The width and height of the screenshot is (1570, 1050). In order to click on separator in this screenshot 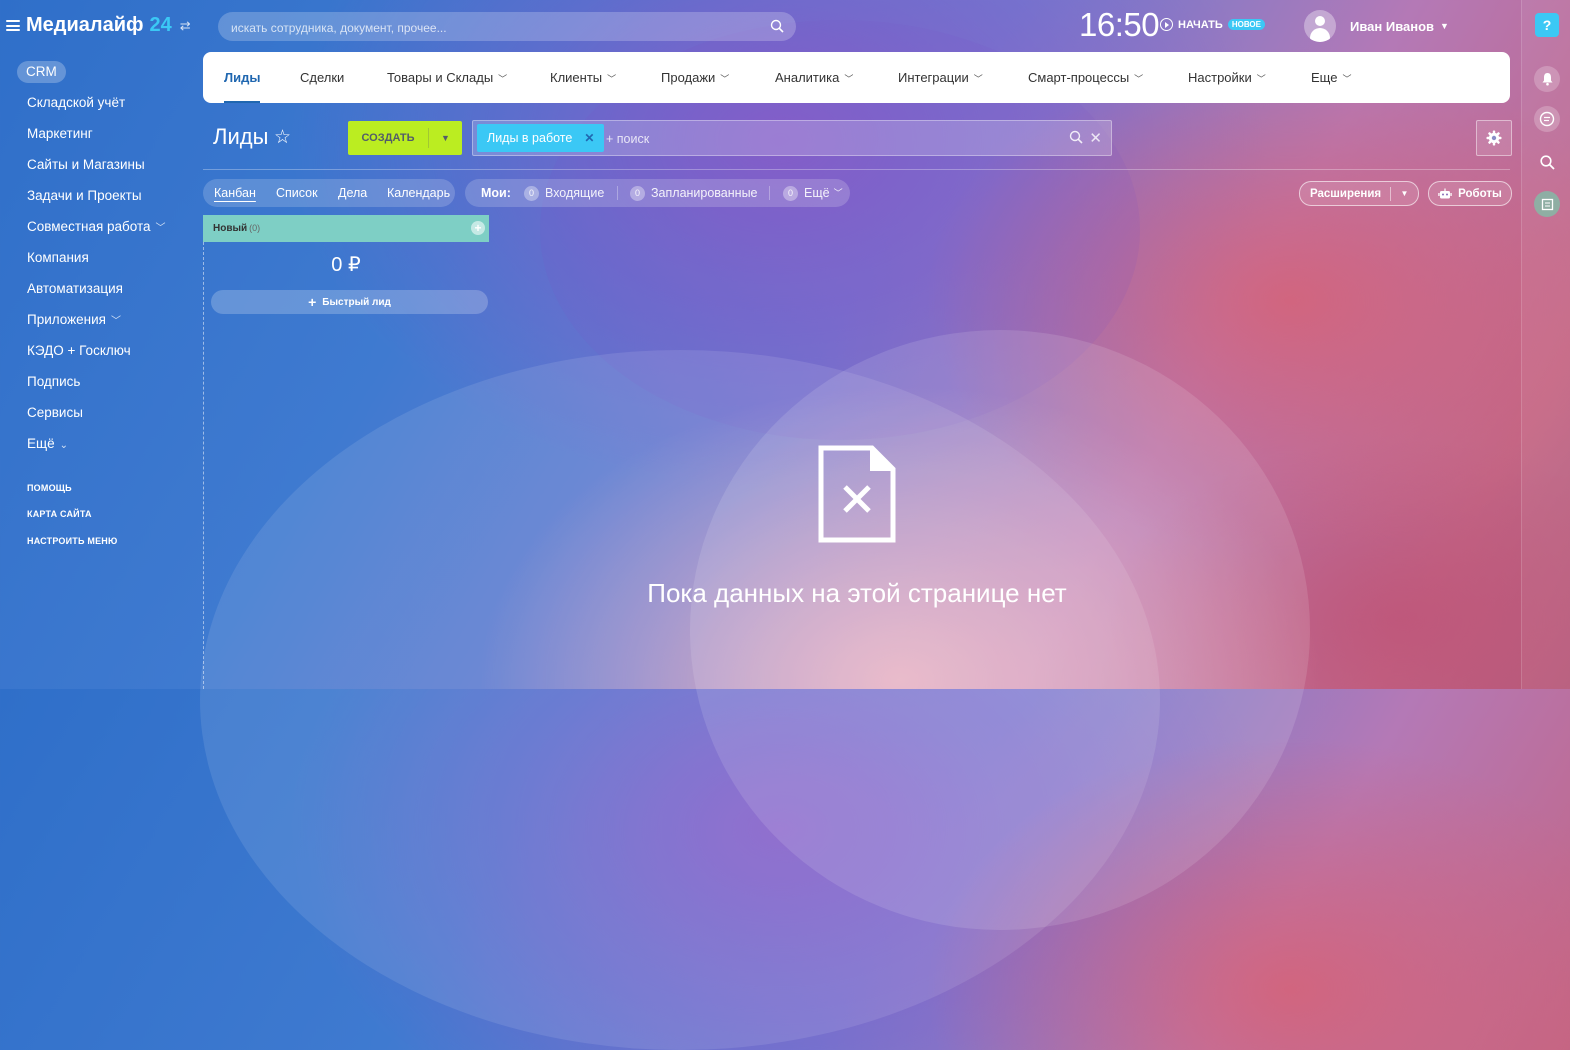, I will do `click(769, 193)`.